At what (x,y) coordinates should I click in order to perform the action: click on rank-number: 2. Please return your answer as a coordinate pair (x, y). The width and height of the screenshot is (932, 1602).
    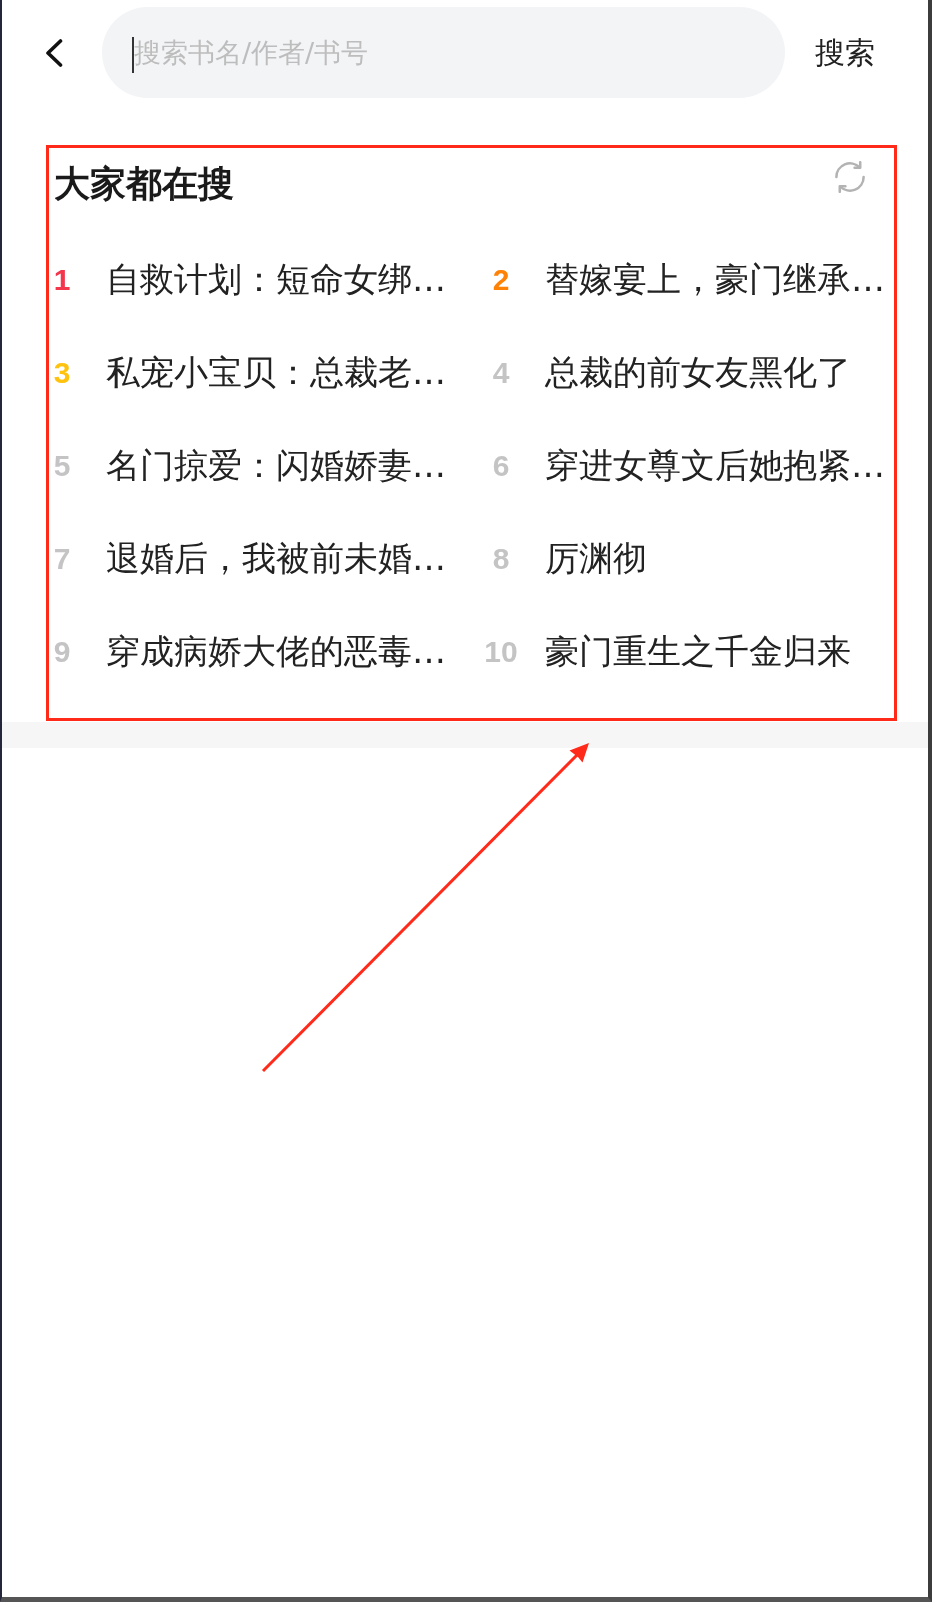
    Looking at the image, I should click on (501, 279).